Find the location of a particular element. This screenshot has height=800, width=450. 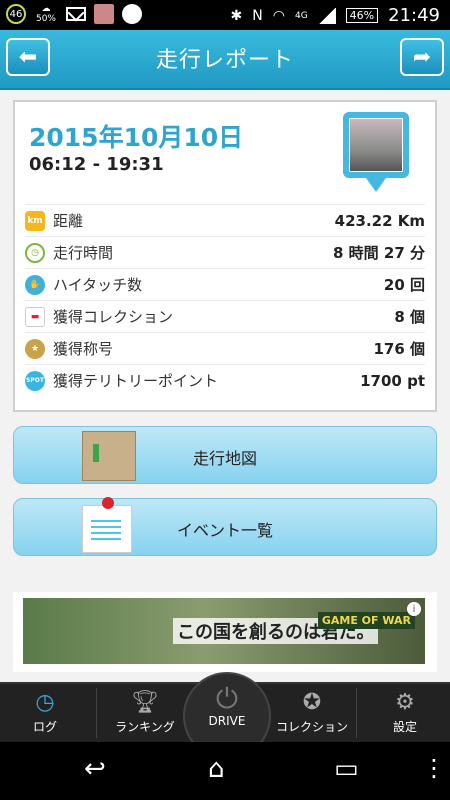

tab-label: DRIVE is located at coordinates (227, 721).